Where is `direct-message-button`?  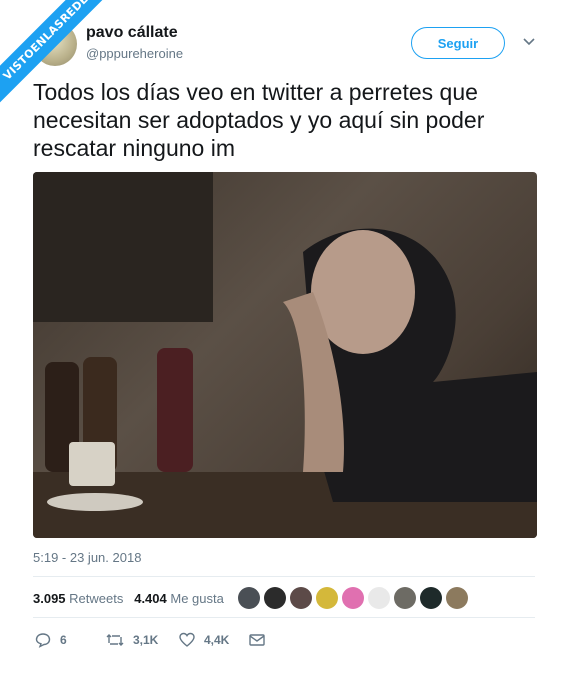
direct-message-button is located at coordinates (261, 640).